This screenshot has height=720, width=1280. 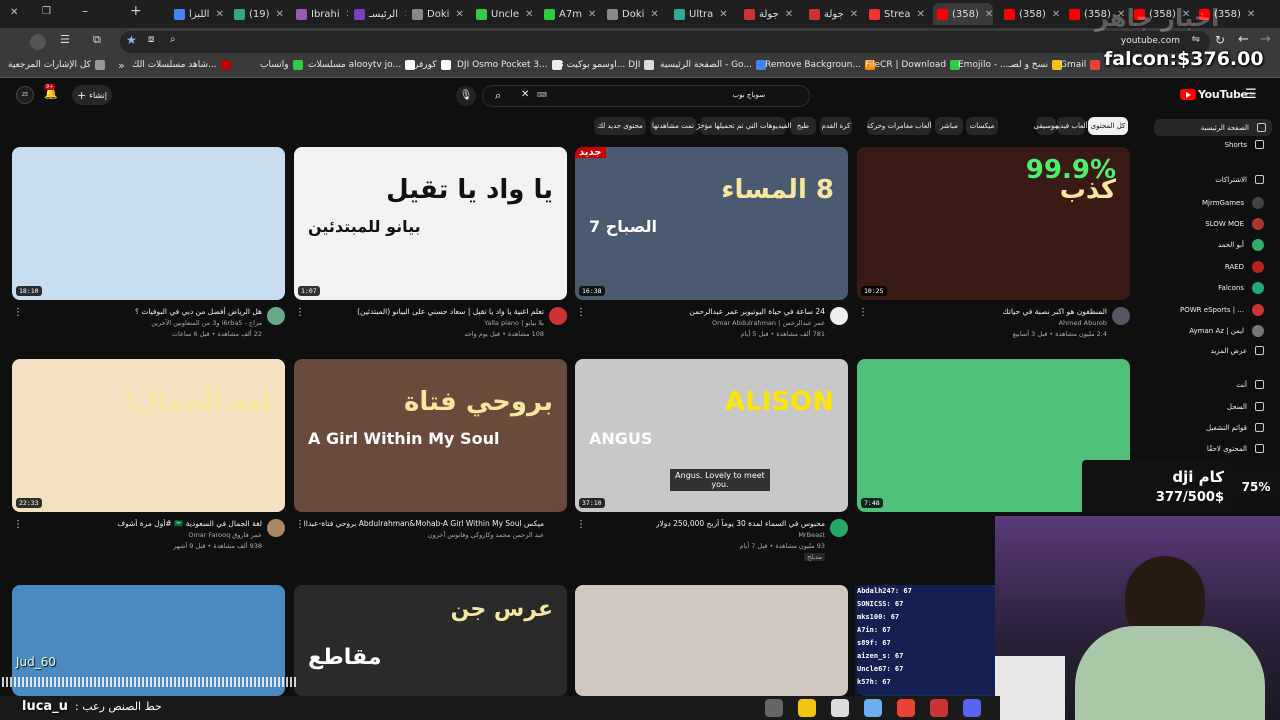 I want to click on bookmark-item: واتساب, so click(x=281, y=65).